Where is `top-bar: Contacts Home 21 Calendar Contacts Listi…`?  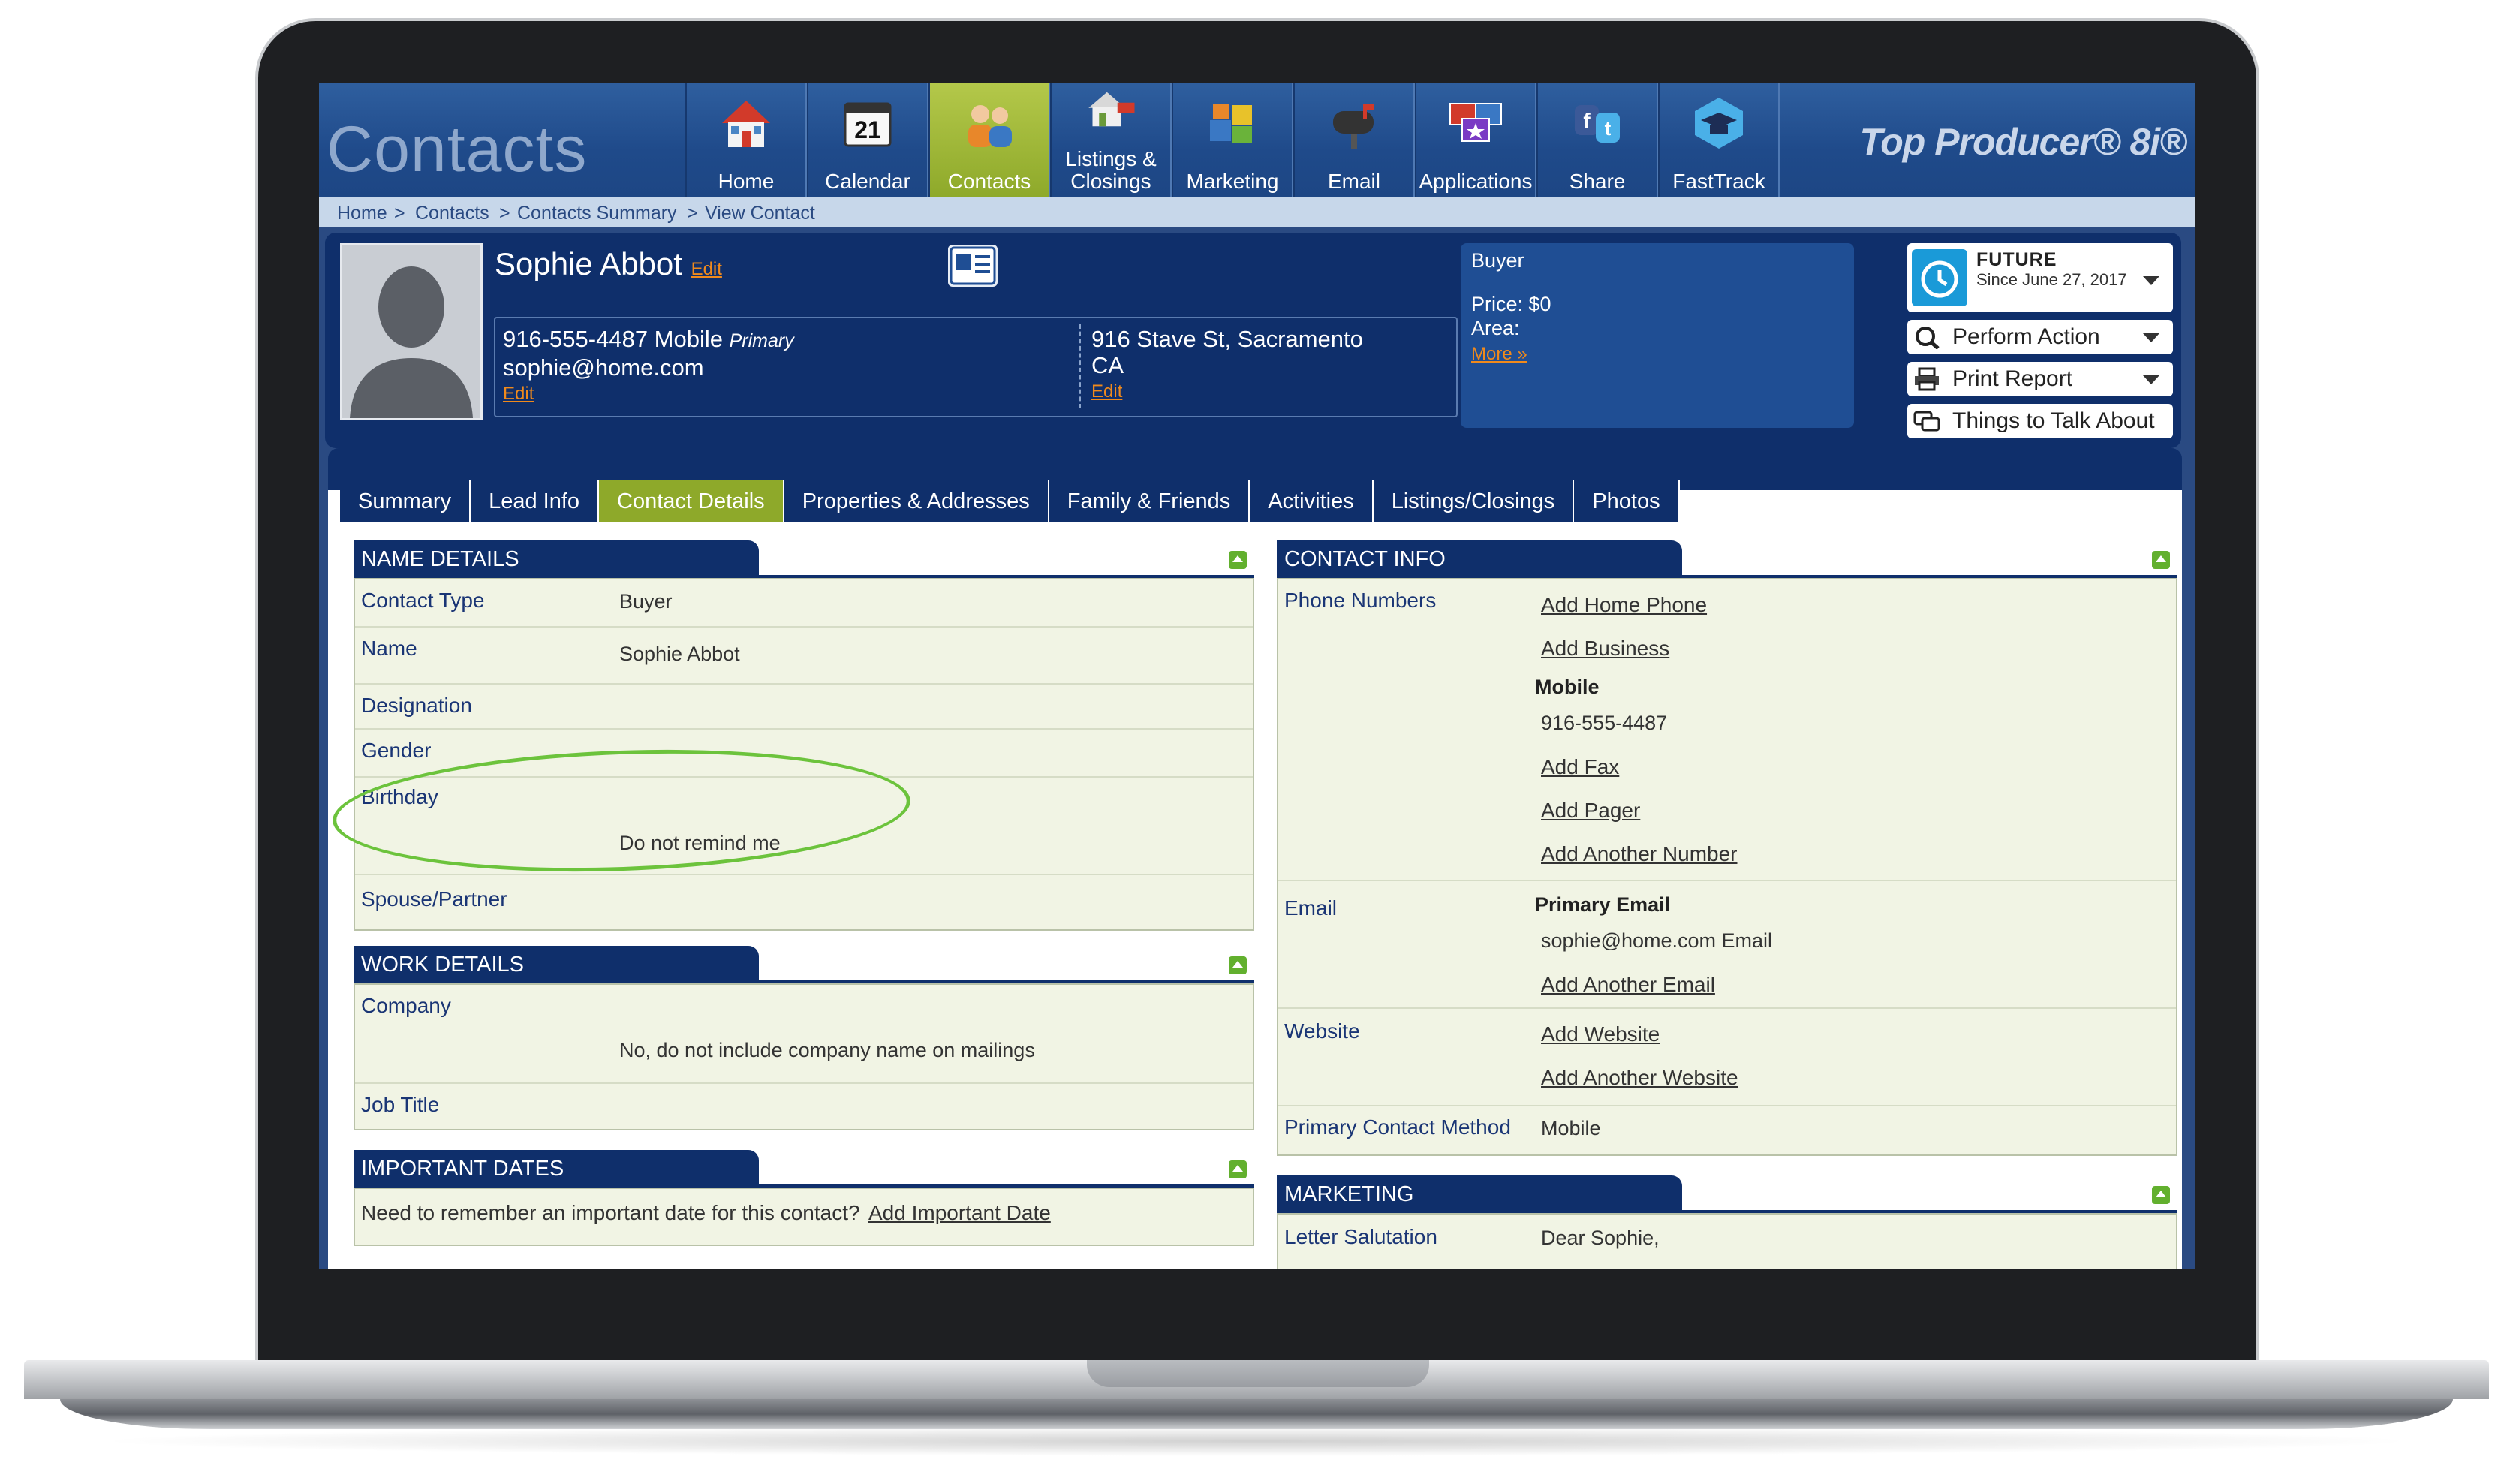
top-bar: Contacts Home 21 Calendar Contacts Listi… is located at coordinates (1257, 140).